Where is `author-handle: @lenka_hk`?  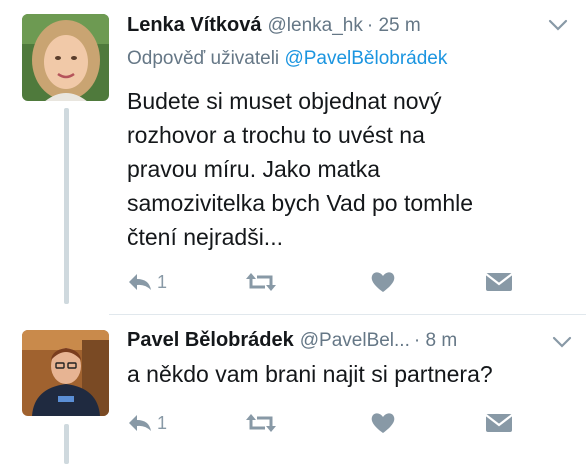 author-handle: @lenka_hk is located at coordinates (315, 25).